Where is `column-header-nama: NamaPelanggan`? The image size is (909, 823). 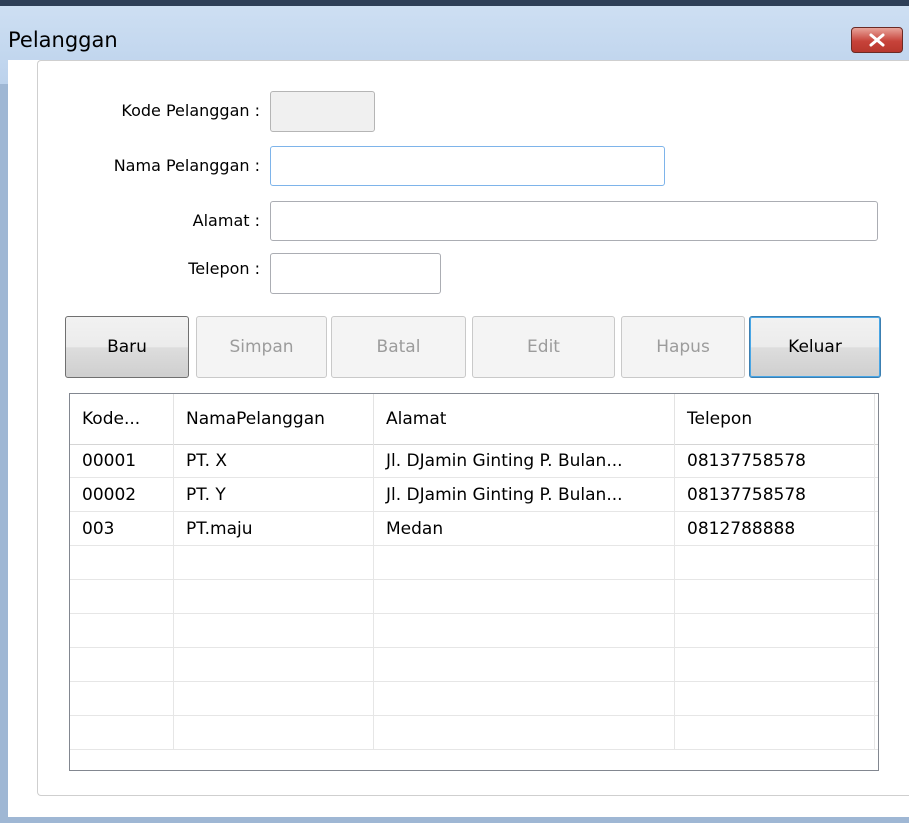 column-header-nama: NamaPelanggan is located at coordinates (274, 419).